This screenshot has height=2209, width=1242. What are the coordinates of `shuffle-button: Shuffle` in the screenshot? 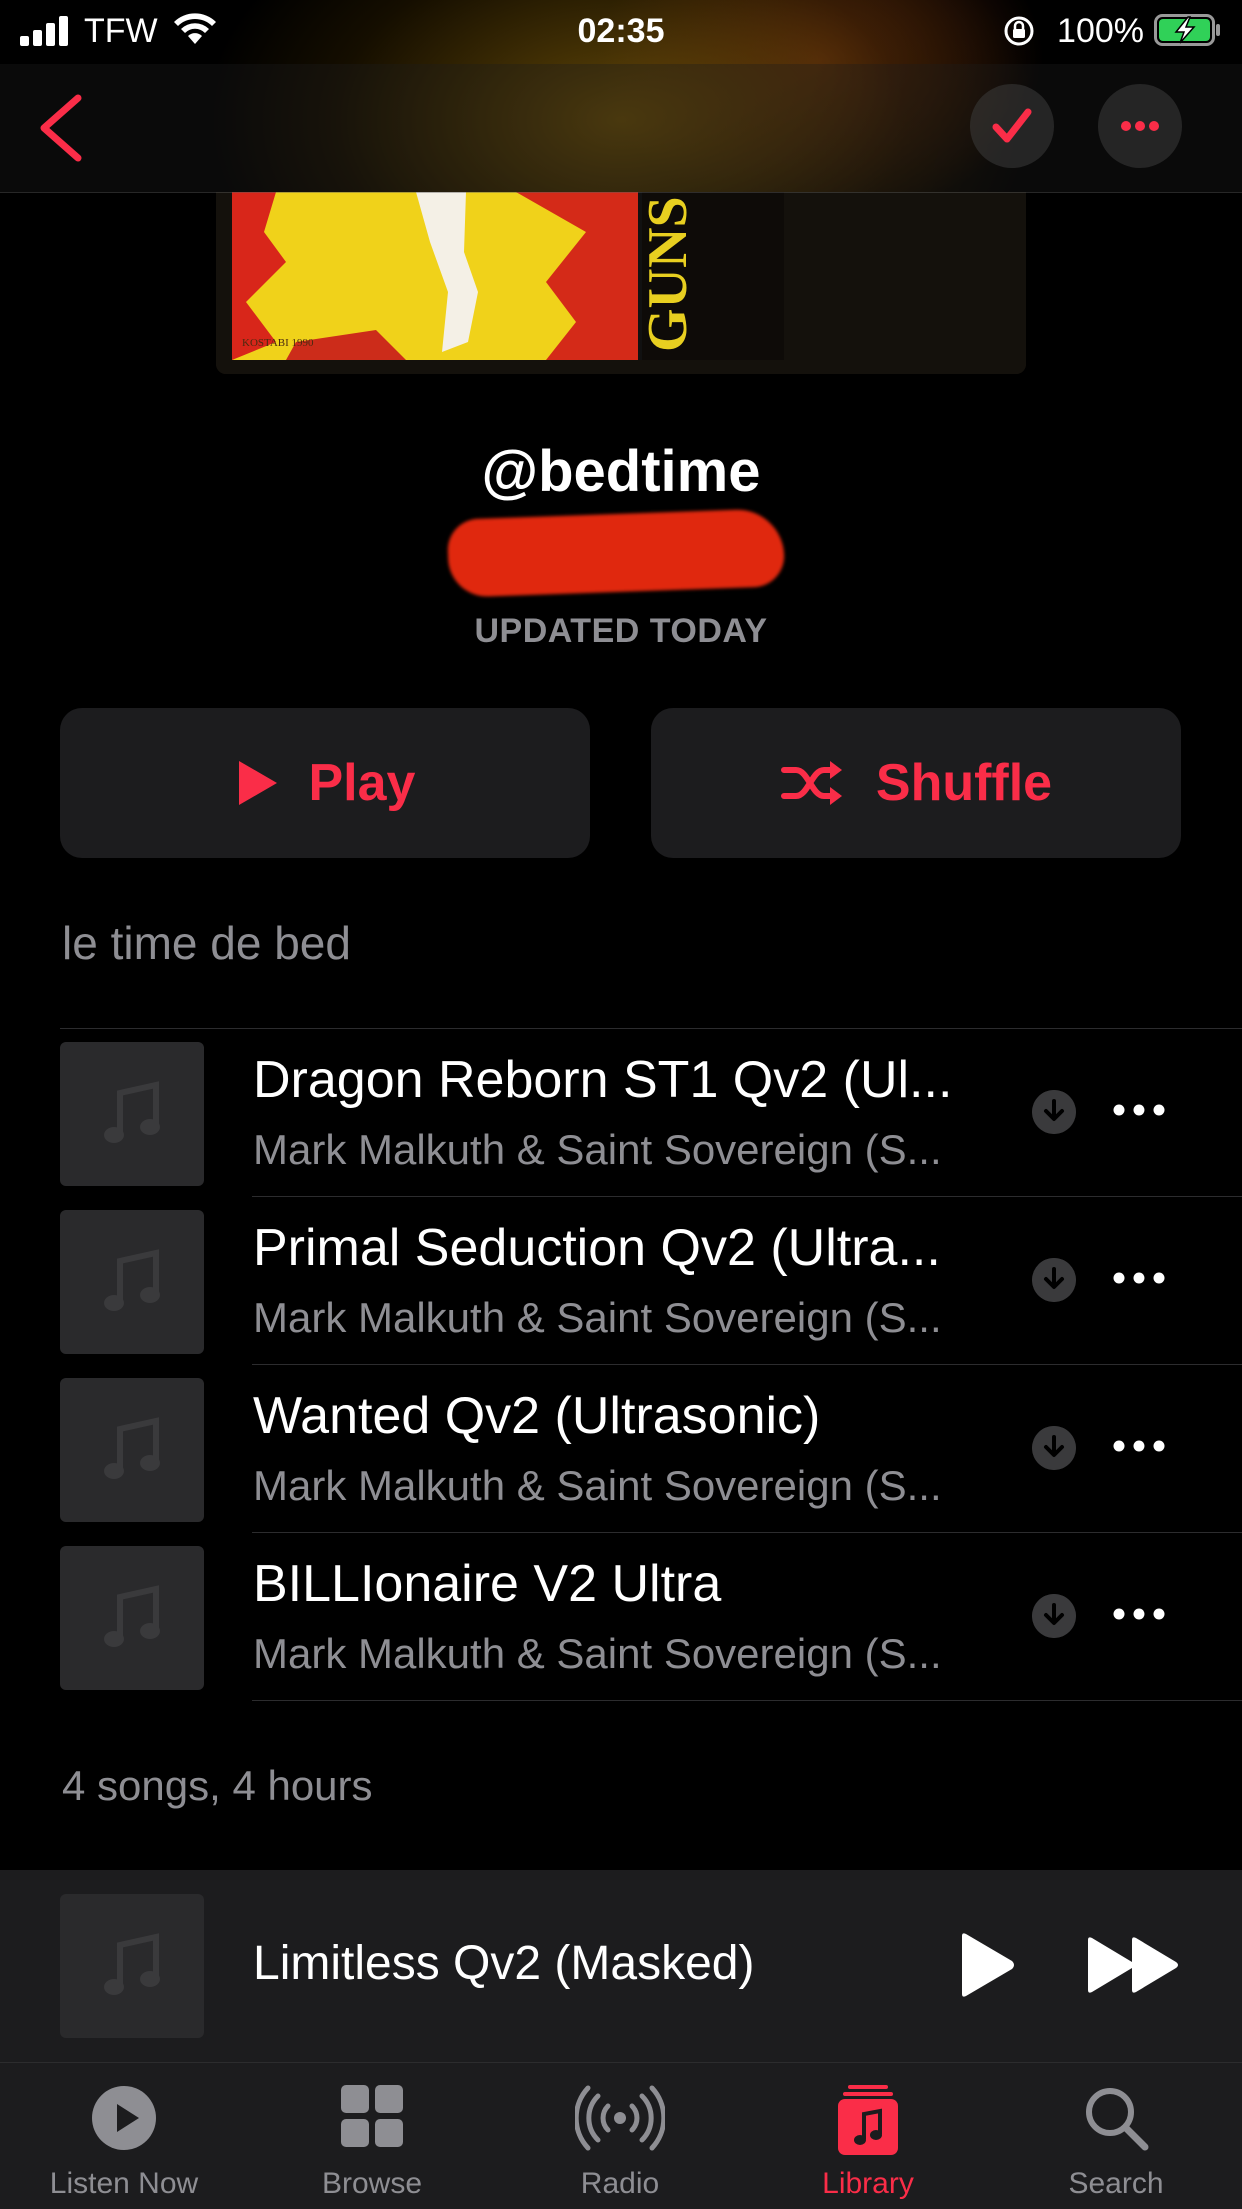 It's located at (916, 783).